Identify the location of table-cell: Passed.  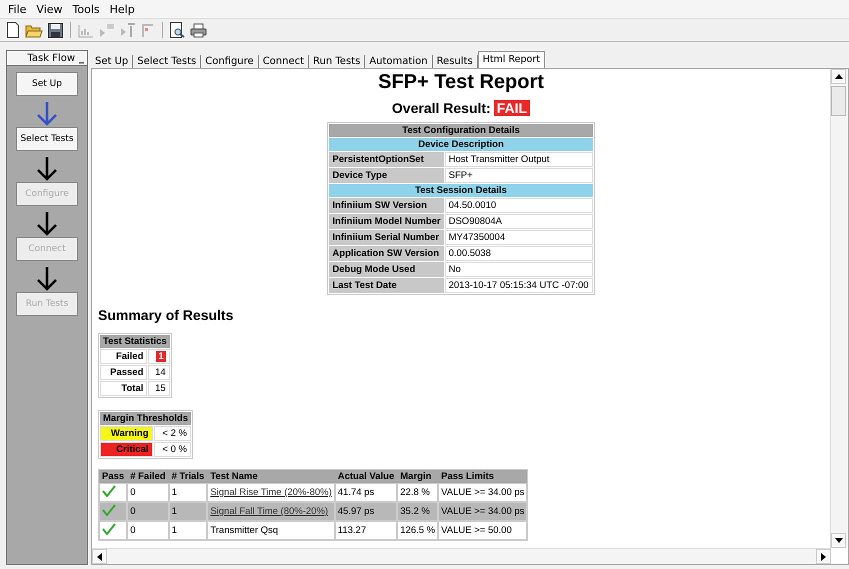
(124, 372).